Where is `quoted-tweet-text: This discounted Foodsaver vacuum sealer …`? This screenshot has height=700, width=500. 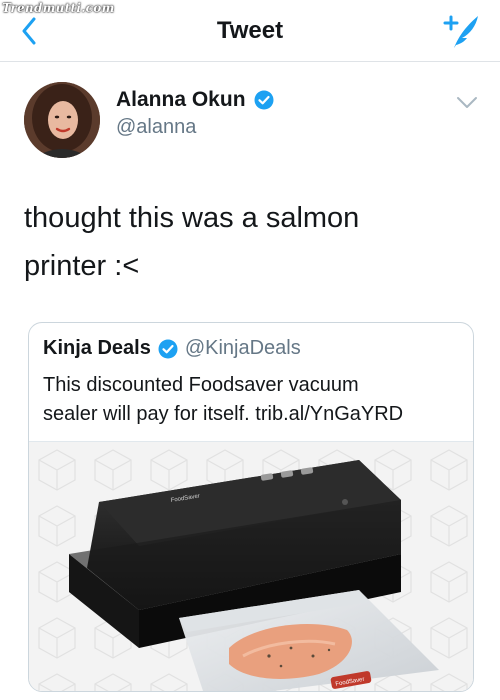 quoted-tweet-text: This discounted Foodsaver vacuum sealer … is located at coordinates (253, 400).